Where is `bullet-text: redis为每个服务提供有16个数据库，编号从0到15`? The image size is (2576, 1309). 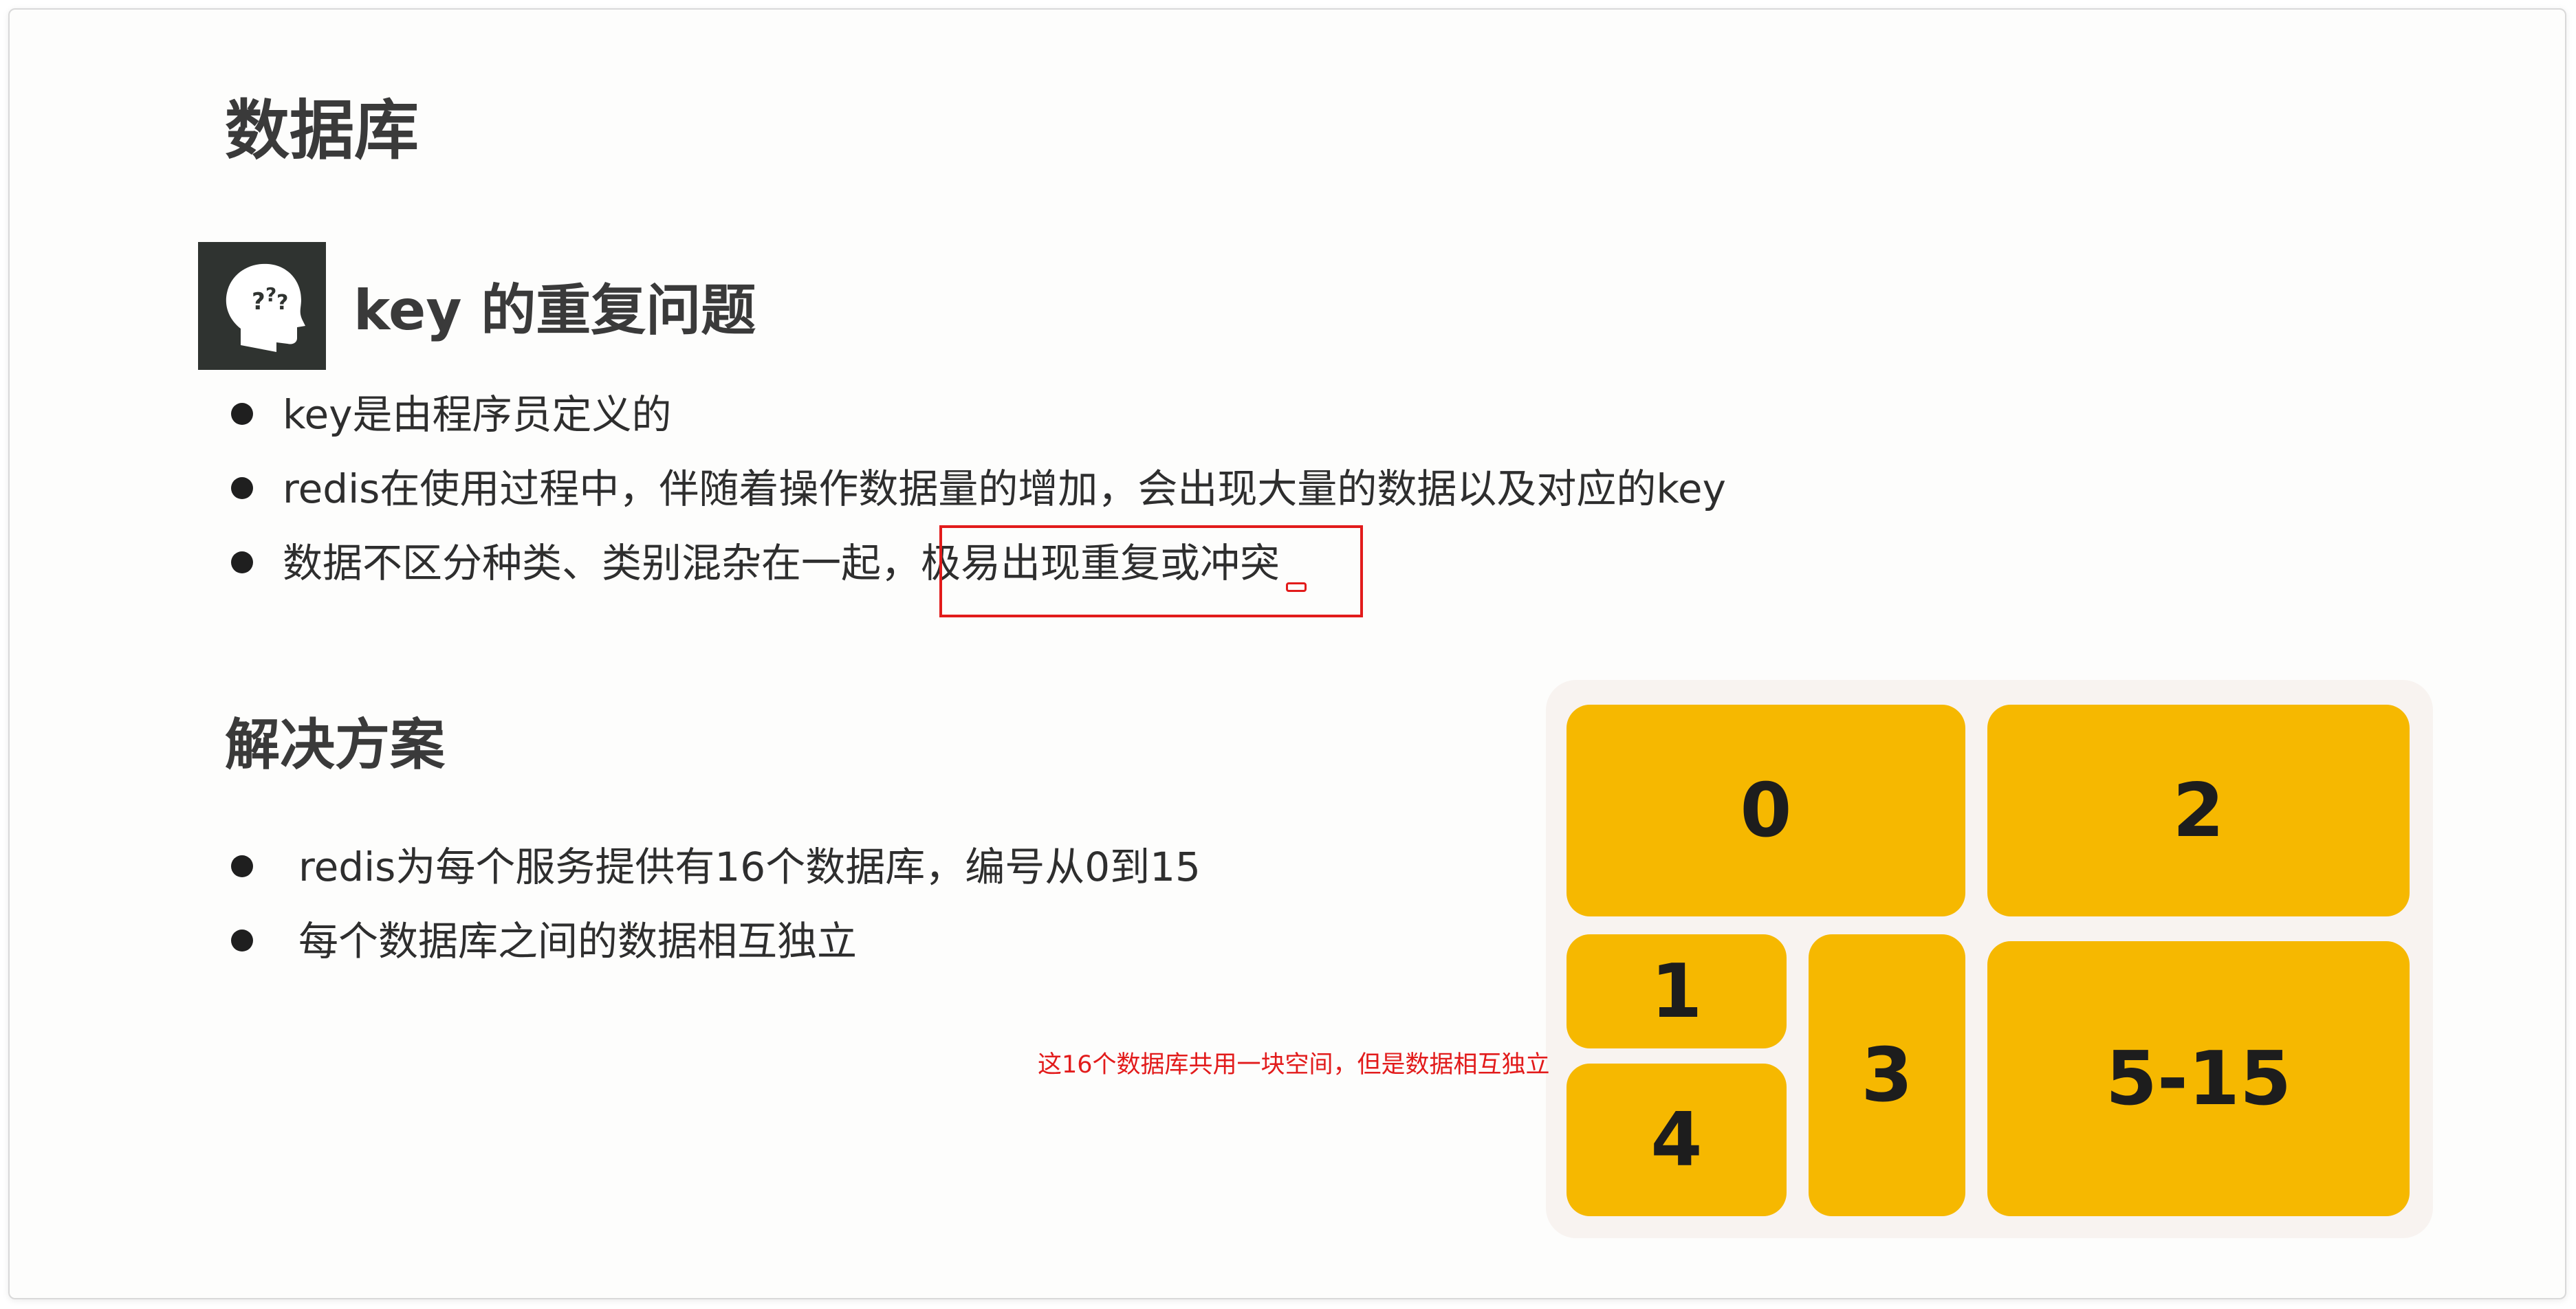 bullet-text: redis为每个服务提供有16个数据库，编号从0到15 is located at coordinates (749, 867).